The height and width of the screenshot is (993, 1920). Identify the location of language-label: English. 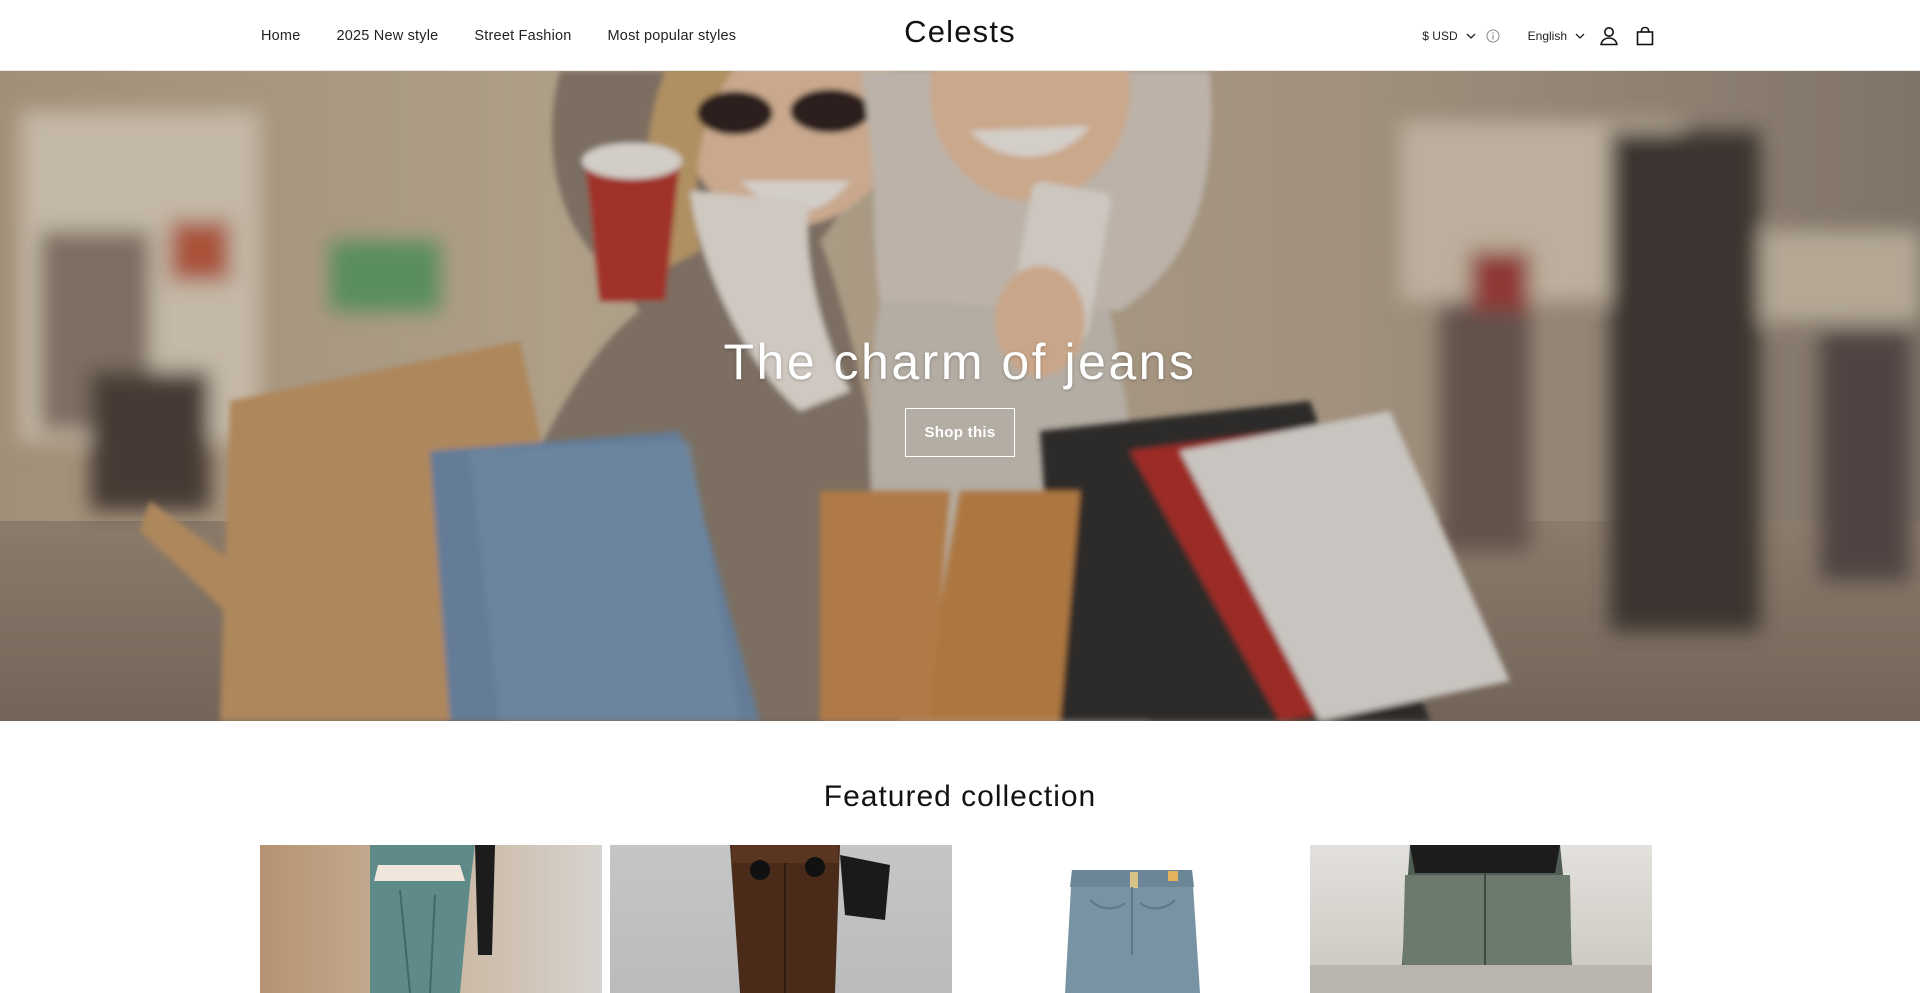
(1547, 35).